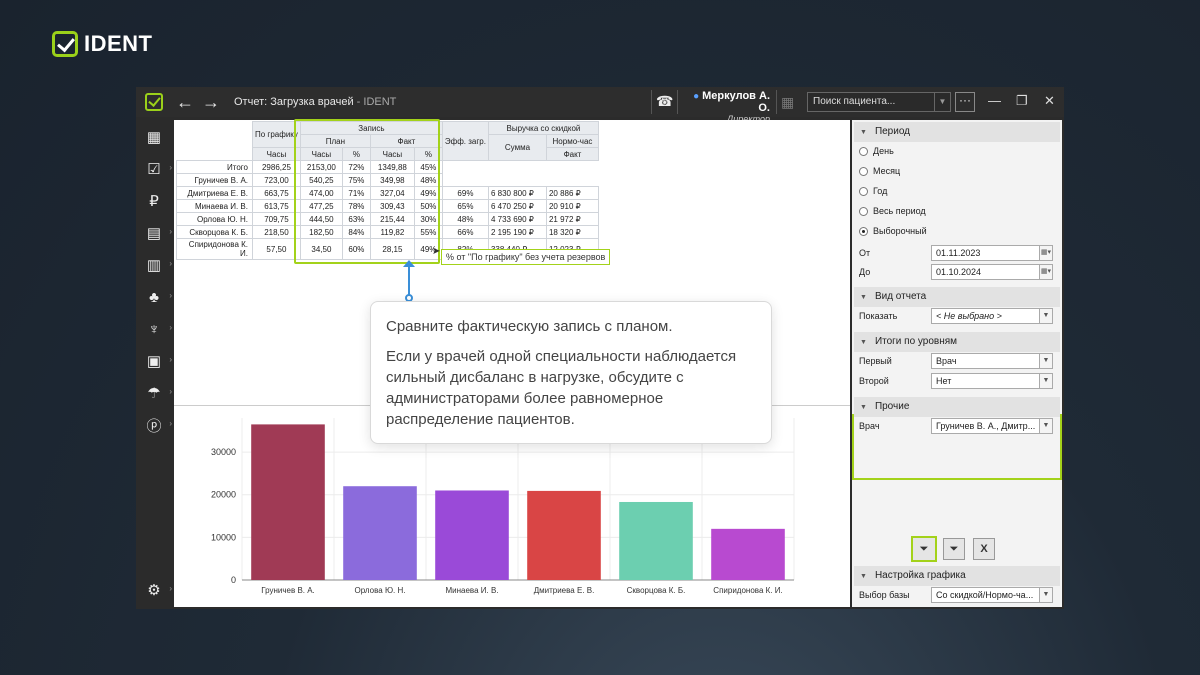 This screenshot has height=675, width=1200. Describe the element at coordinates (392, 249) in the screenshot. I see `cell-fakt_h: 28,15` at that location.